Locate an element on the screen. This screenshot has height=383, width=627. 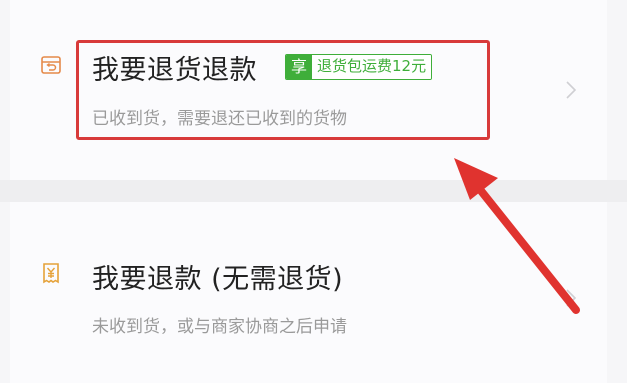
shipping-subsidy-badge: 享 退货包运费12元 is located at coordinates (359, 67).